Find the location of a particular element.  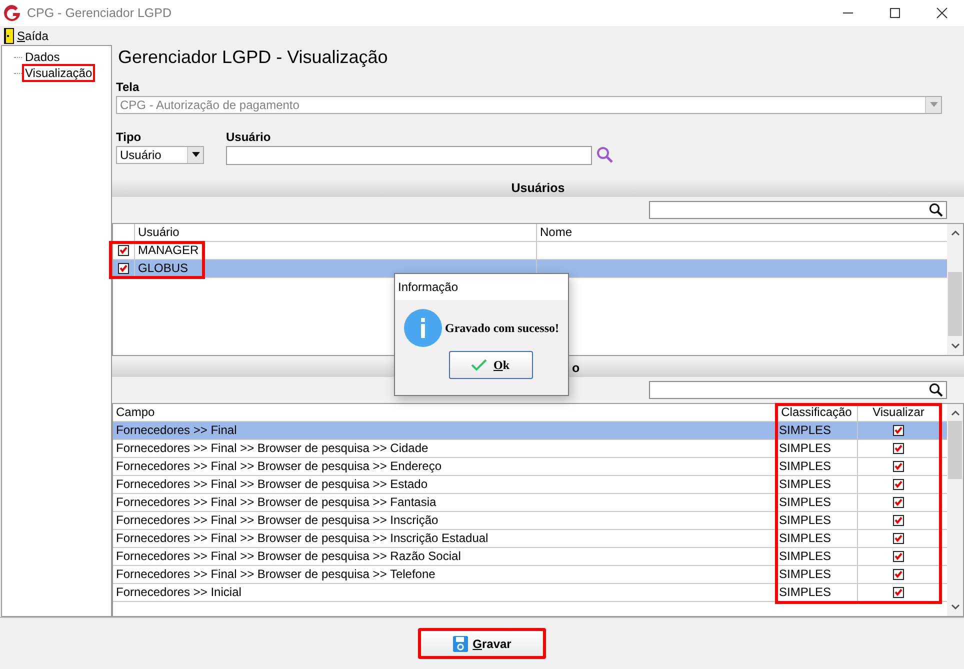

column-header: Nome is located at coordinates (556, 232).